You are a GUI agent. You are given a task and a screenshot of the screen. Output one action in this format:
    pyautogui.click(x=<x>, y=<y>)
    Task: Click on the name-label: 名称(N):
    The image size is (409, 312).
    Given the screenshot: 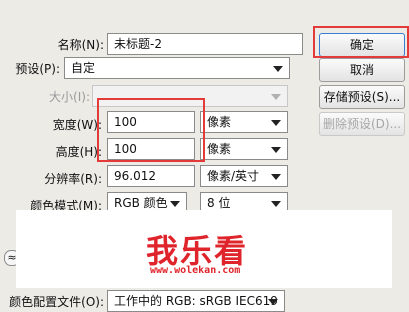 What is the action you would take?
    pyautogui.click(x=80, y=45)
    